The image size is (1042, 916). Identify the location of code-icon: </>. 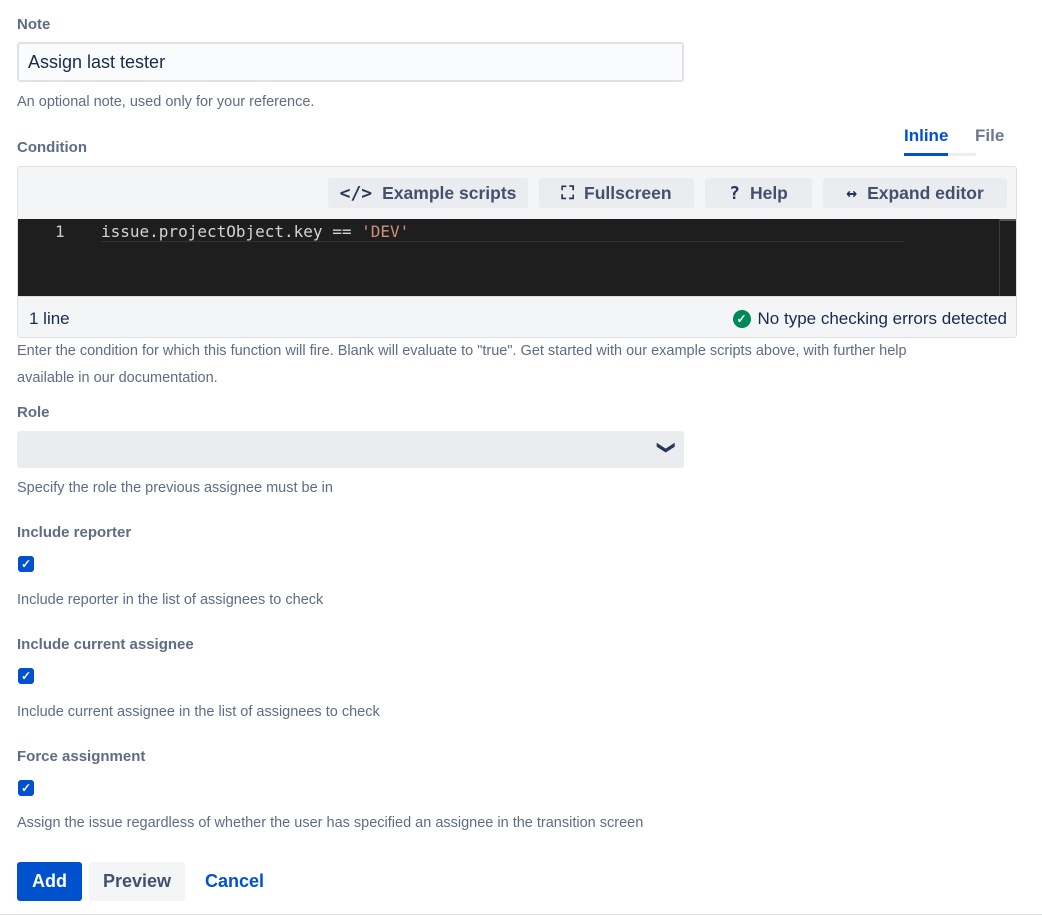
(356, 193).